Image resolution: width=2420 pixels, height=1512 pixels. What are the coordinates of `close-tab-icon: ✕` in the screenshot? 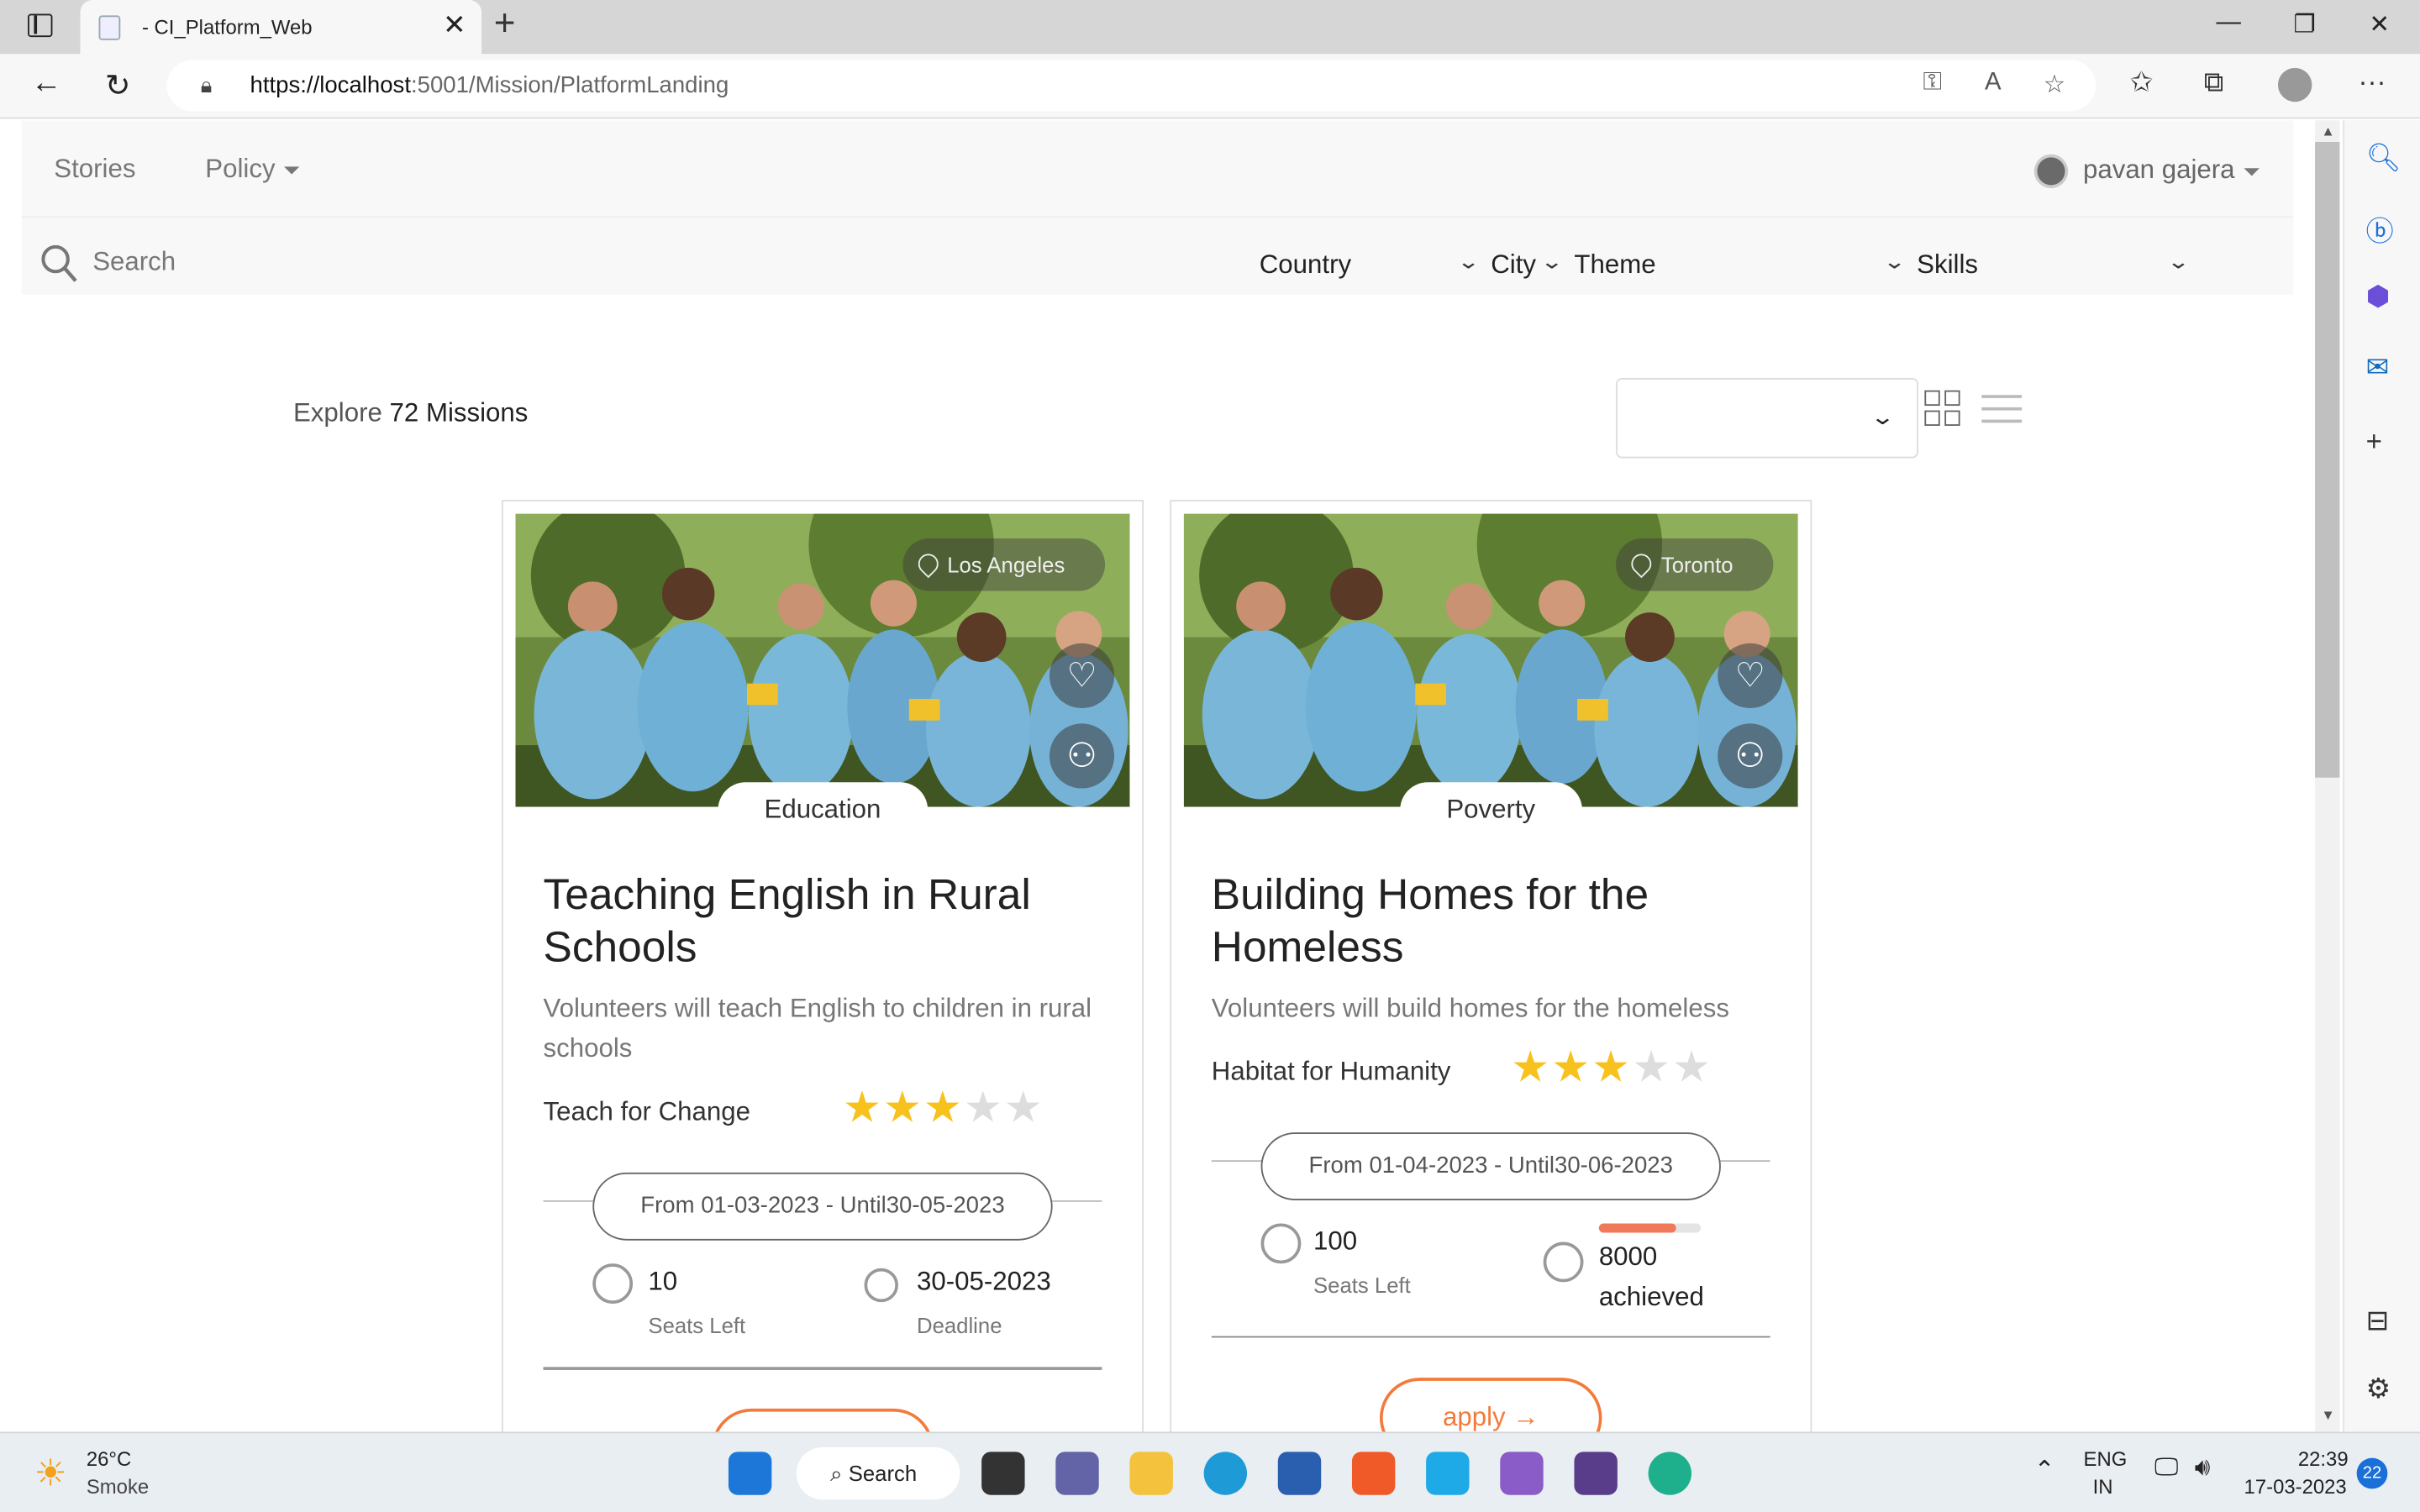 It's located at (454, 25).